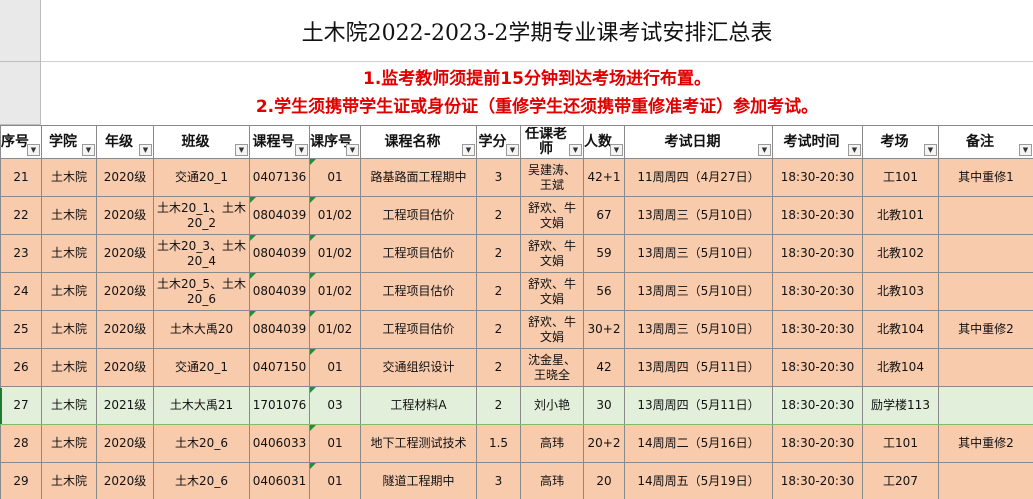 Image resolution: width=1033 pixels, height=499 pixels. Describe the element at coordinates (498, 480) in the screenshot. I see `cell-credit: 3` at that location.